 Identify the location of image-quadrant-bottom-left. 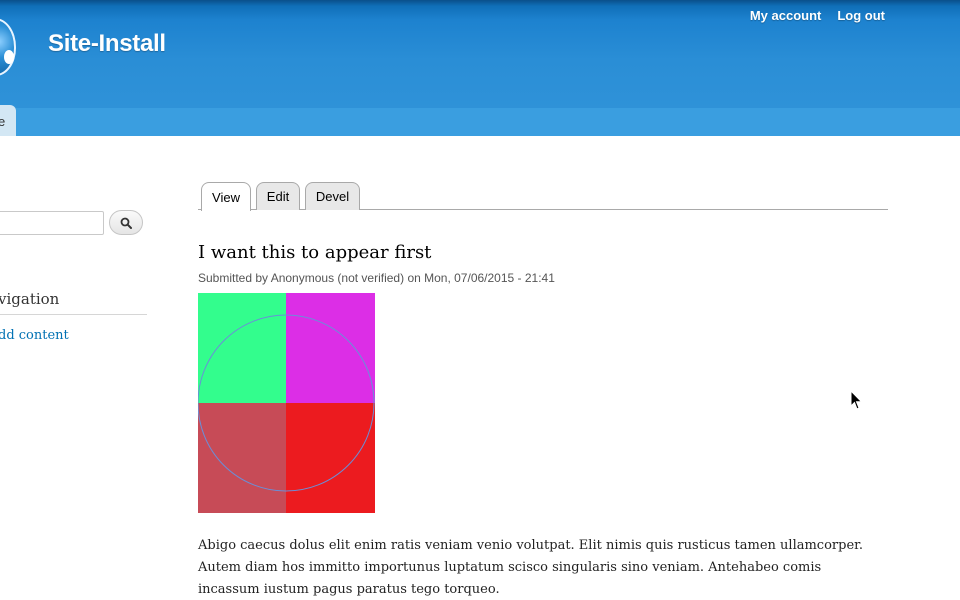
(242, 458).